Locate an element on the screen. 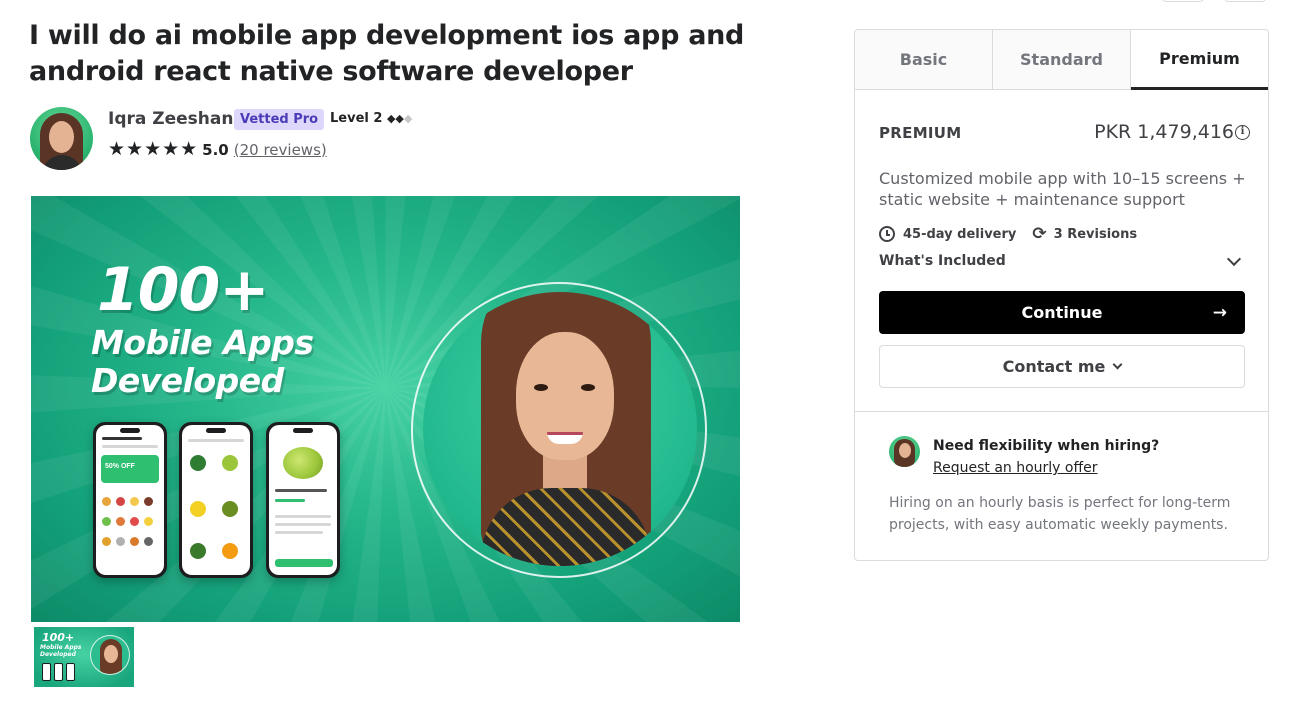  level-diamond-icons: ◆◆◆ is located at coordinates (399, 118).